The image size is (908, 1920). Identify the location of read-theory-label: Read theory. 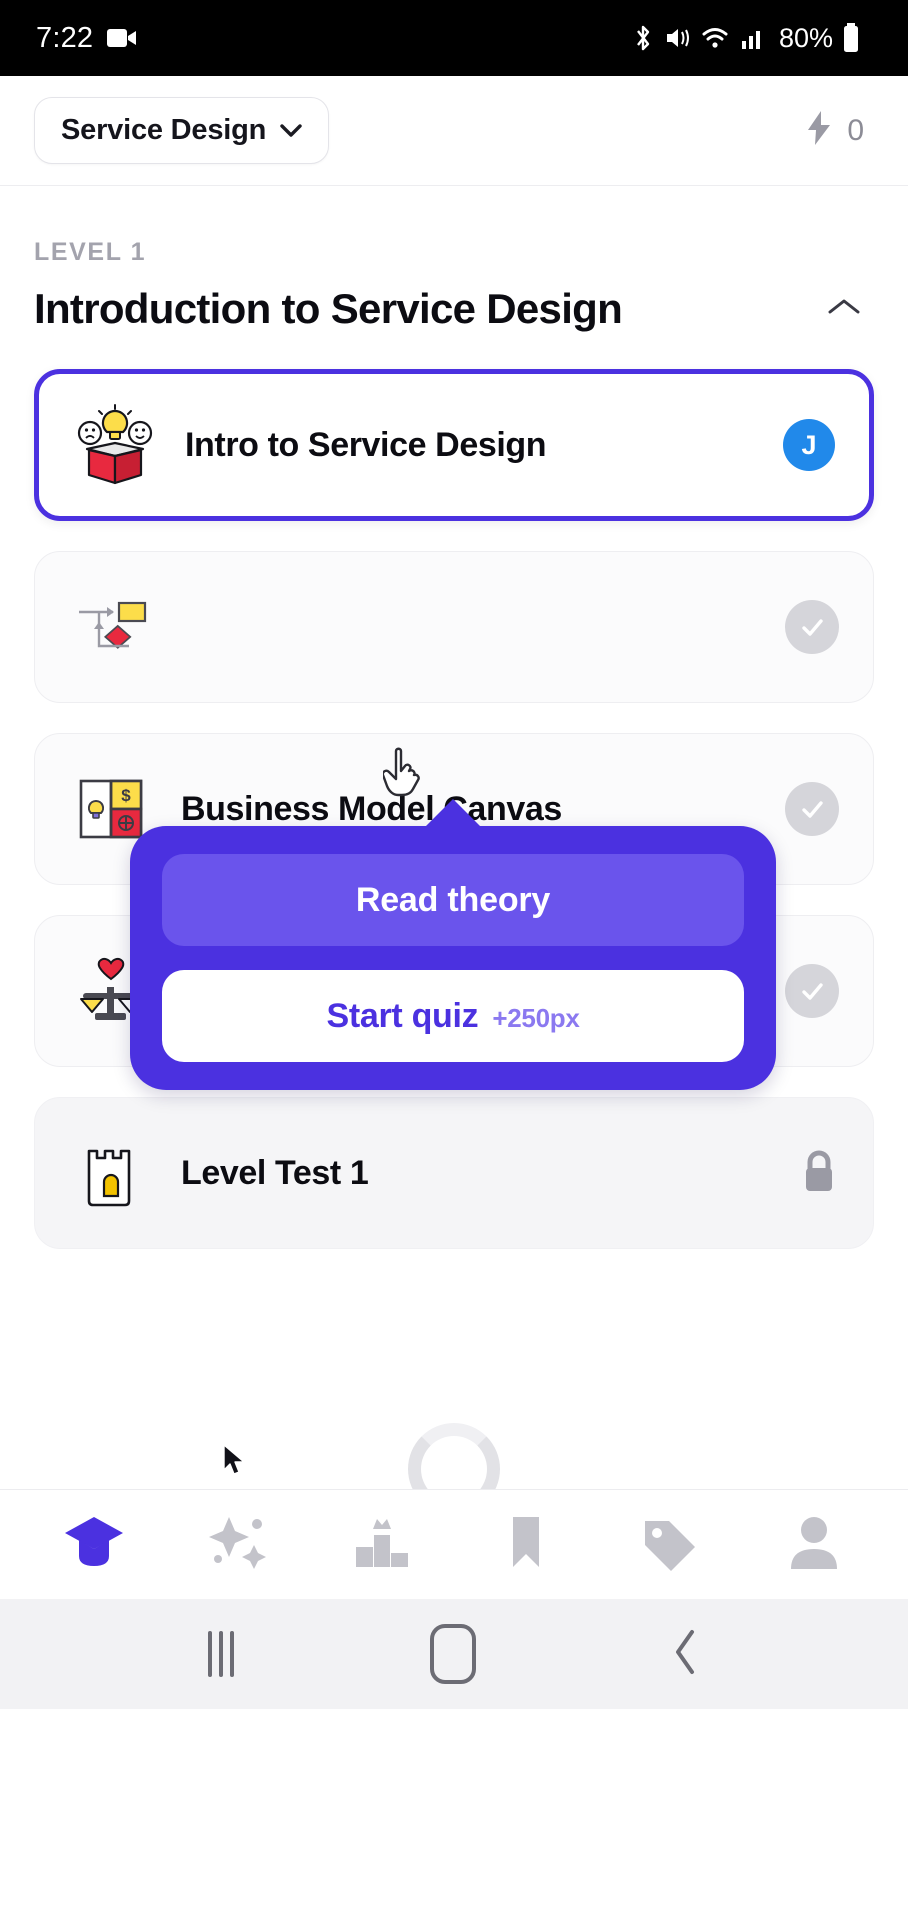
(453, 899).